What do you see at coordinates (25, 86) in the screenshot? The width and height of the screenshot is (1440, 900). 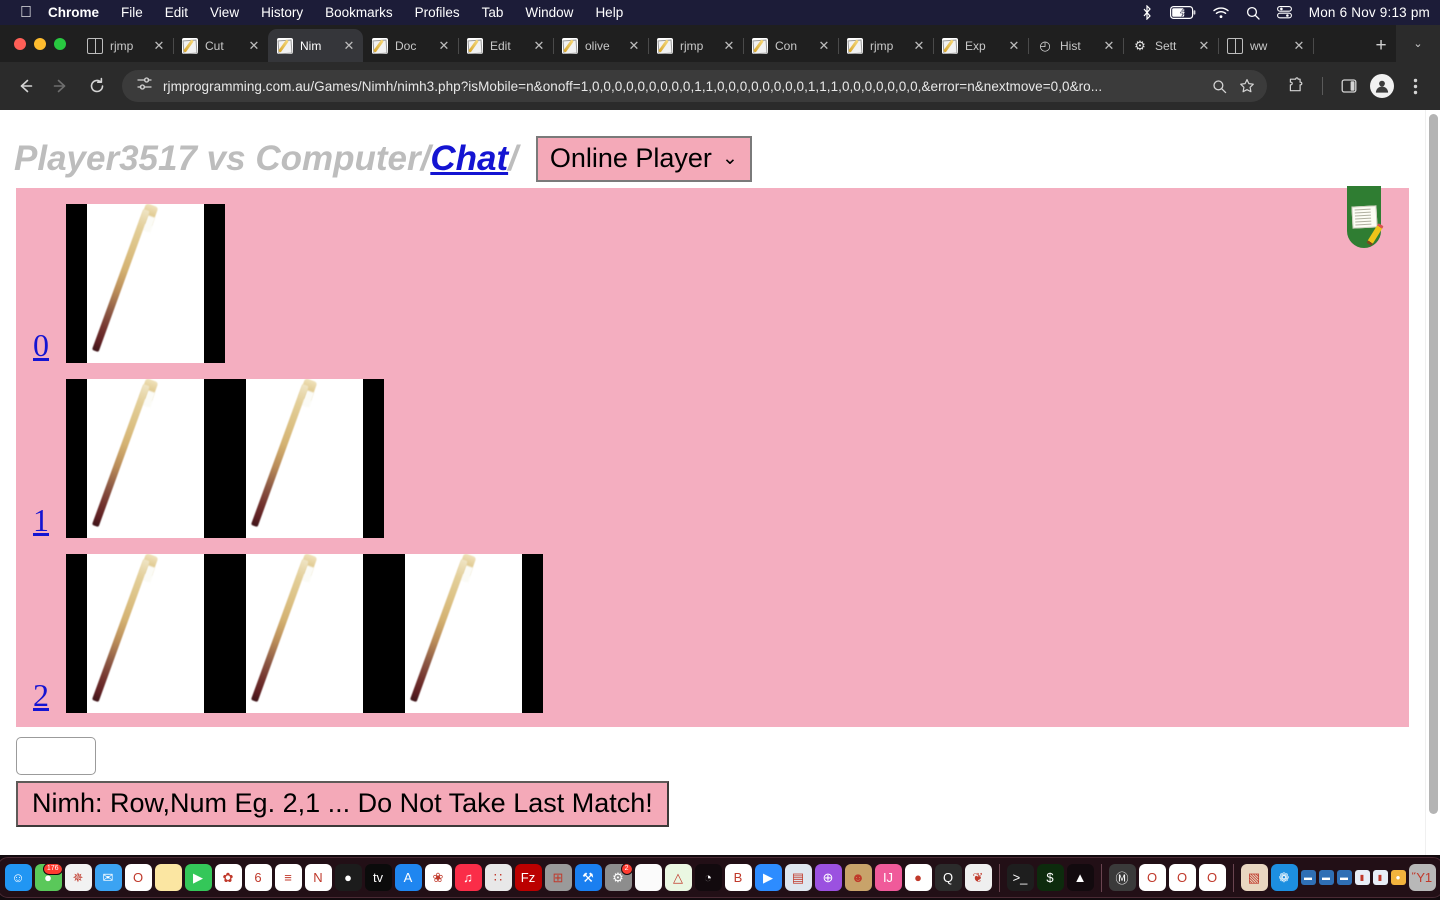 I see `back-button` at bounding box center [25, 86].